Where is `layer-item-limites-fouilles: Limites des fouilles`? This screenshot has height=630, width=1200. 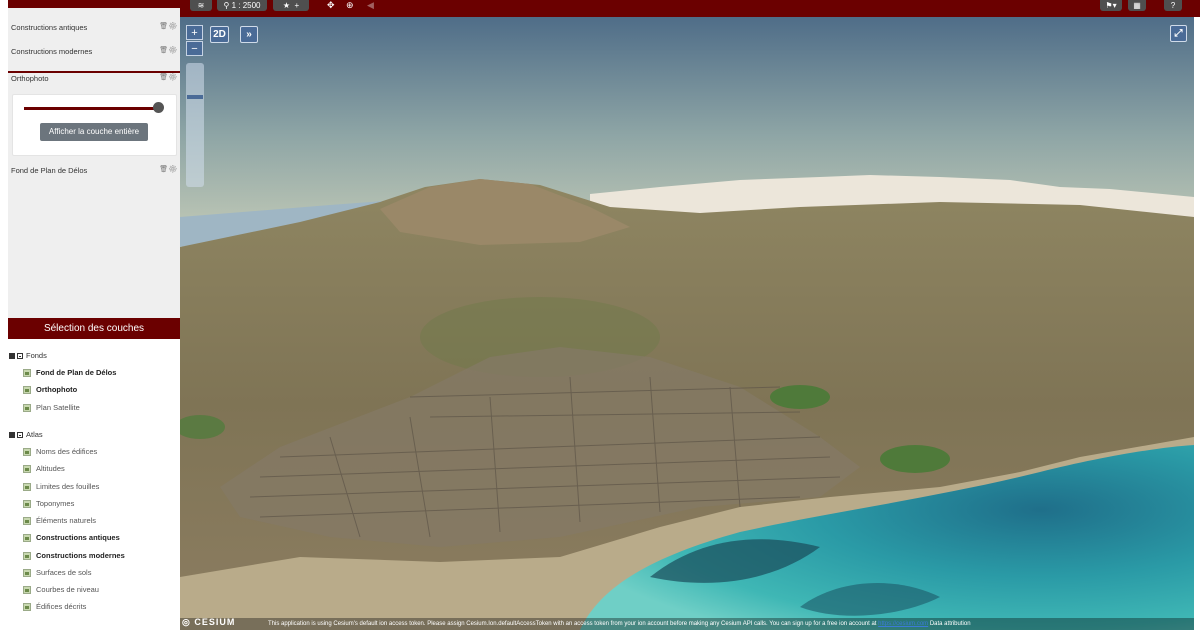
layer-item-limites-fouilles: Limites des fouilles is located at coordinates (61, 486).